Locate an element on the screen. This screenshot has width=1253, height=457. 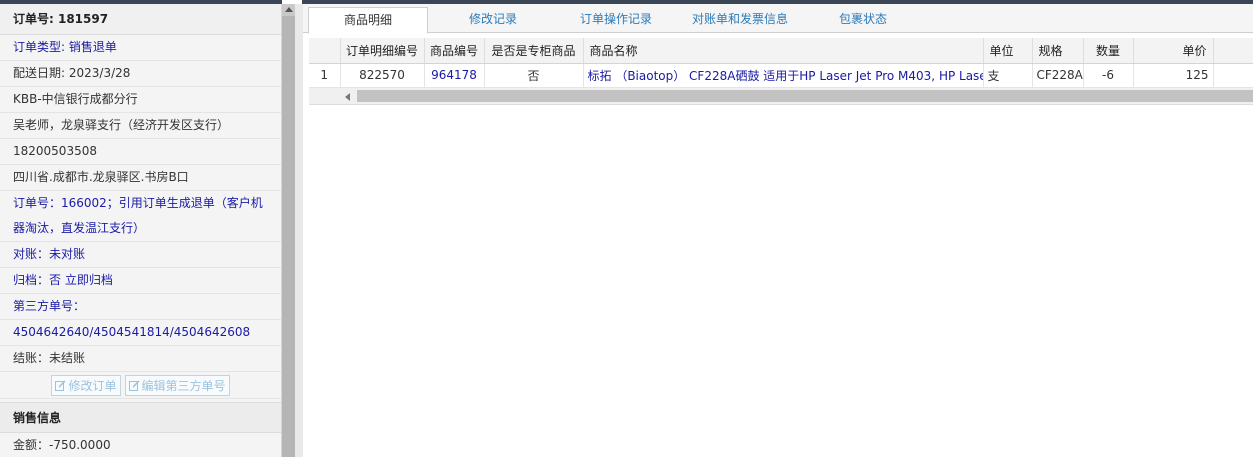
cell-detail-no: 822570 is located at coordinates (382, 75).